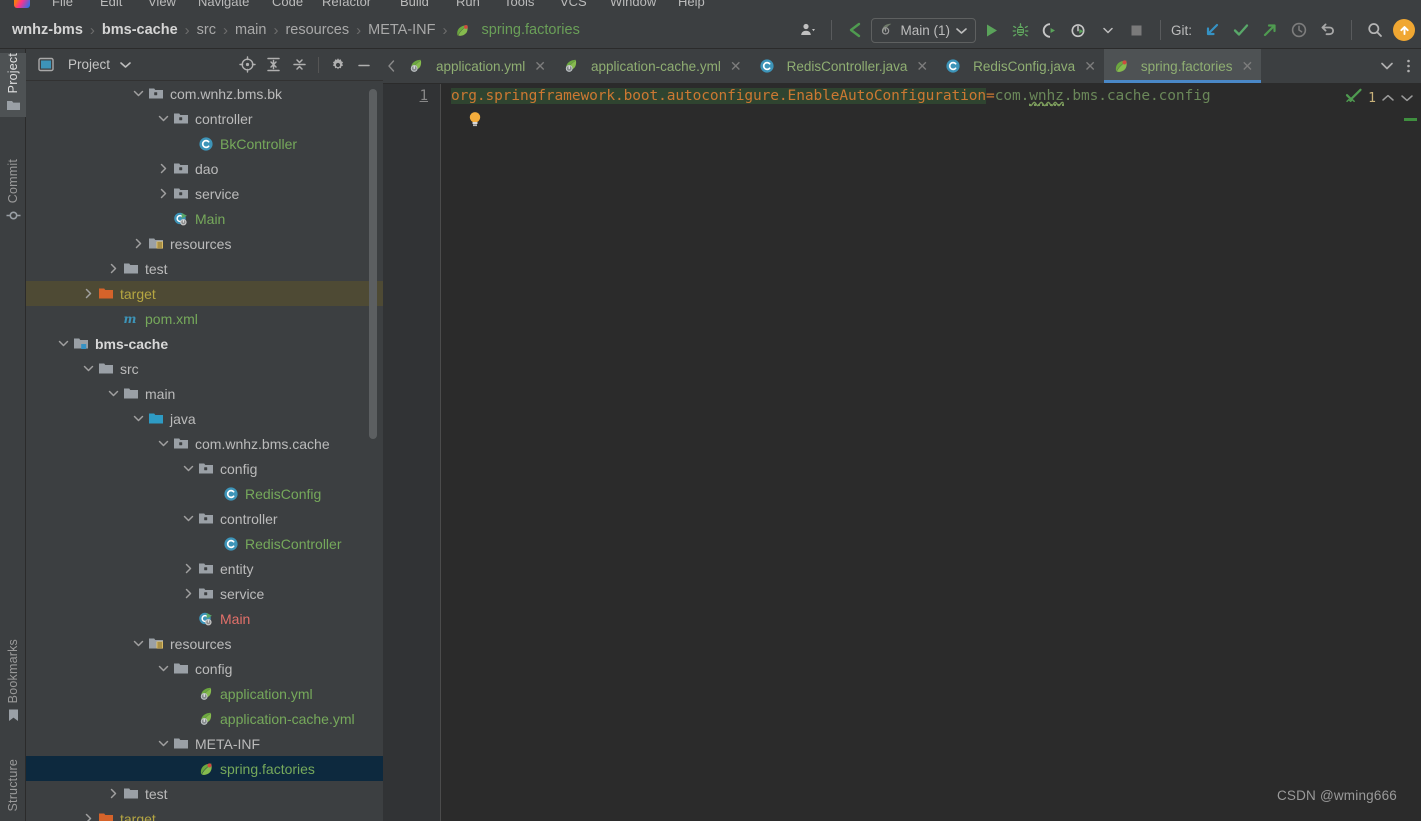 This screenshot has height=821, width=1421. What do you see at coordinates (250, 30) in the screenshot?
I see `breadcrumb-item-main: main` at bounding box center [250, 30].